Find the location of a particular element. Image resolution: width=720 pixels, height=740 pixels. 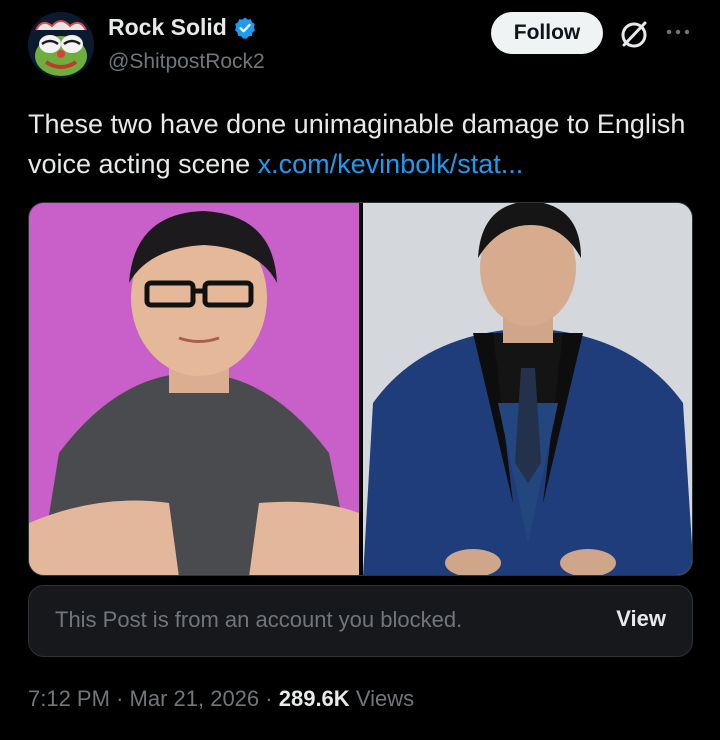

post-time: 7:12 PM is located at coordinates (69, 698).